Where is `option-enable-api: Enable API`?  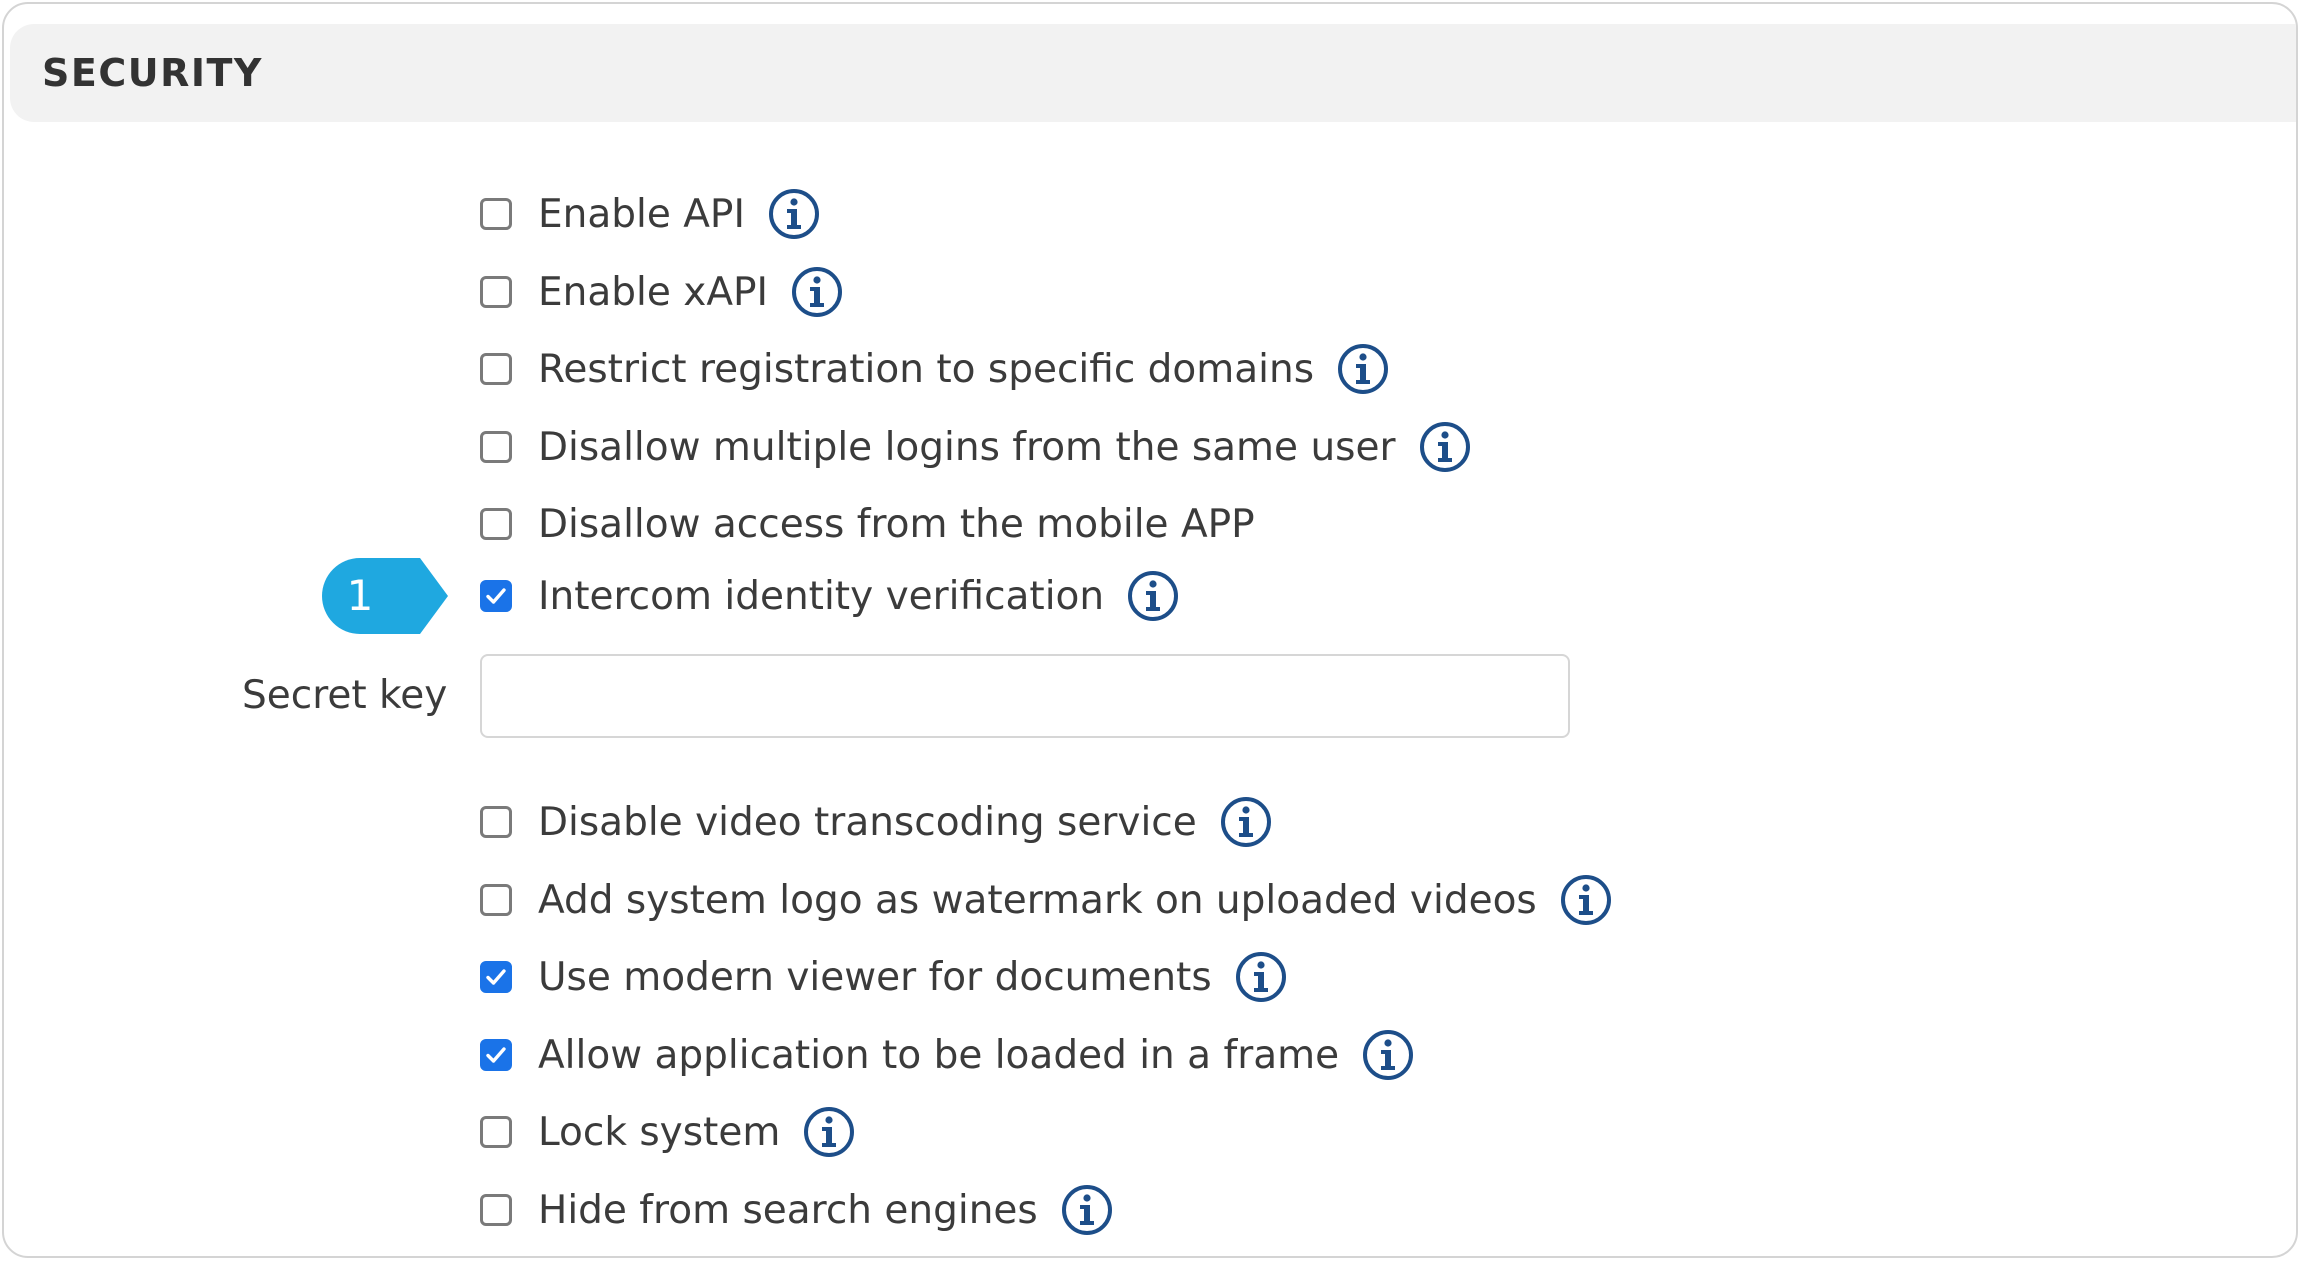
option-enable-api: Enable API is located at coordinates (650, 214).